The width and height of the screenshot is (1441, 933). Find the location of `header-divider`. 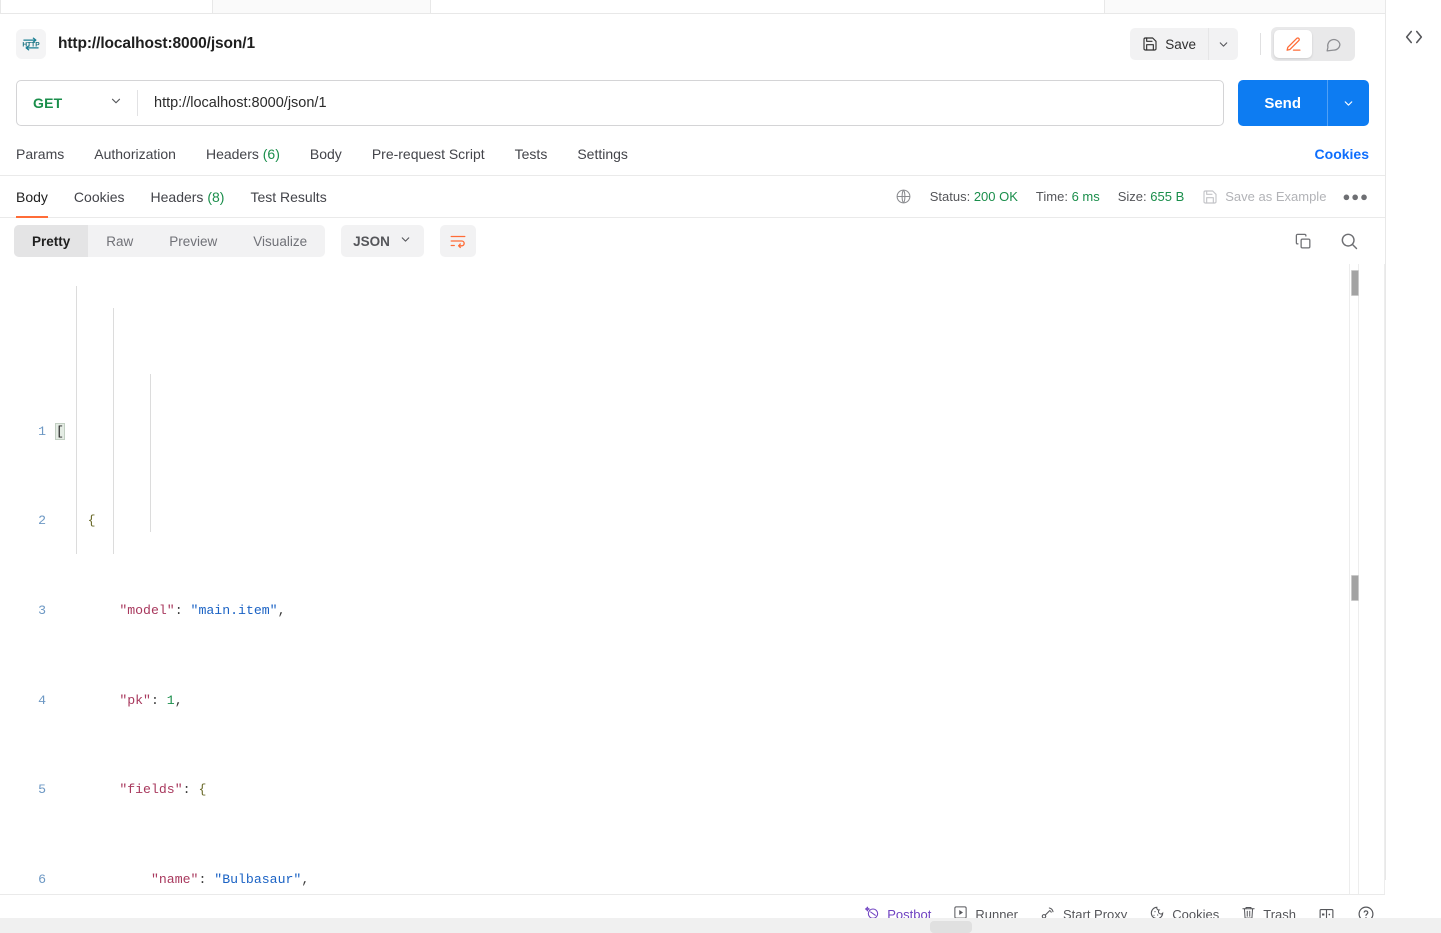

header-divider is located at coordinates (1260, 44).